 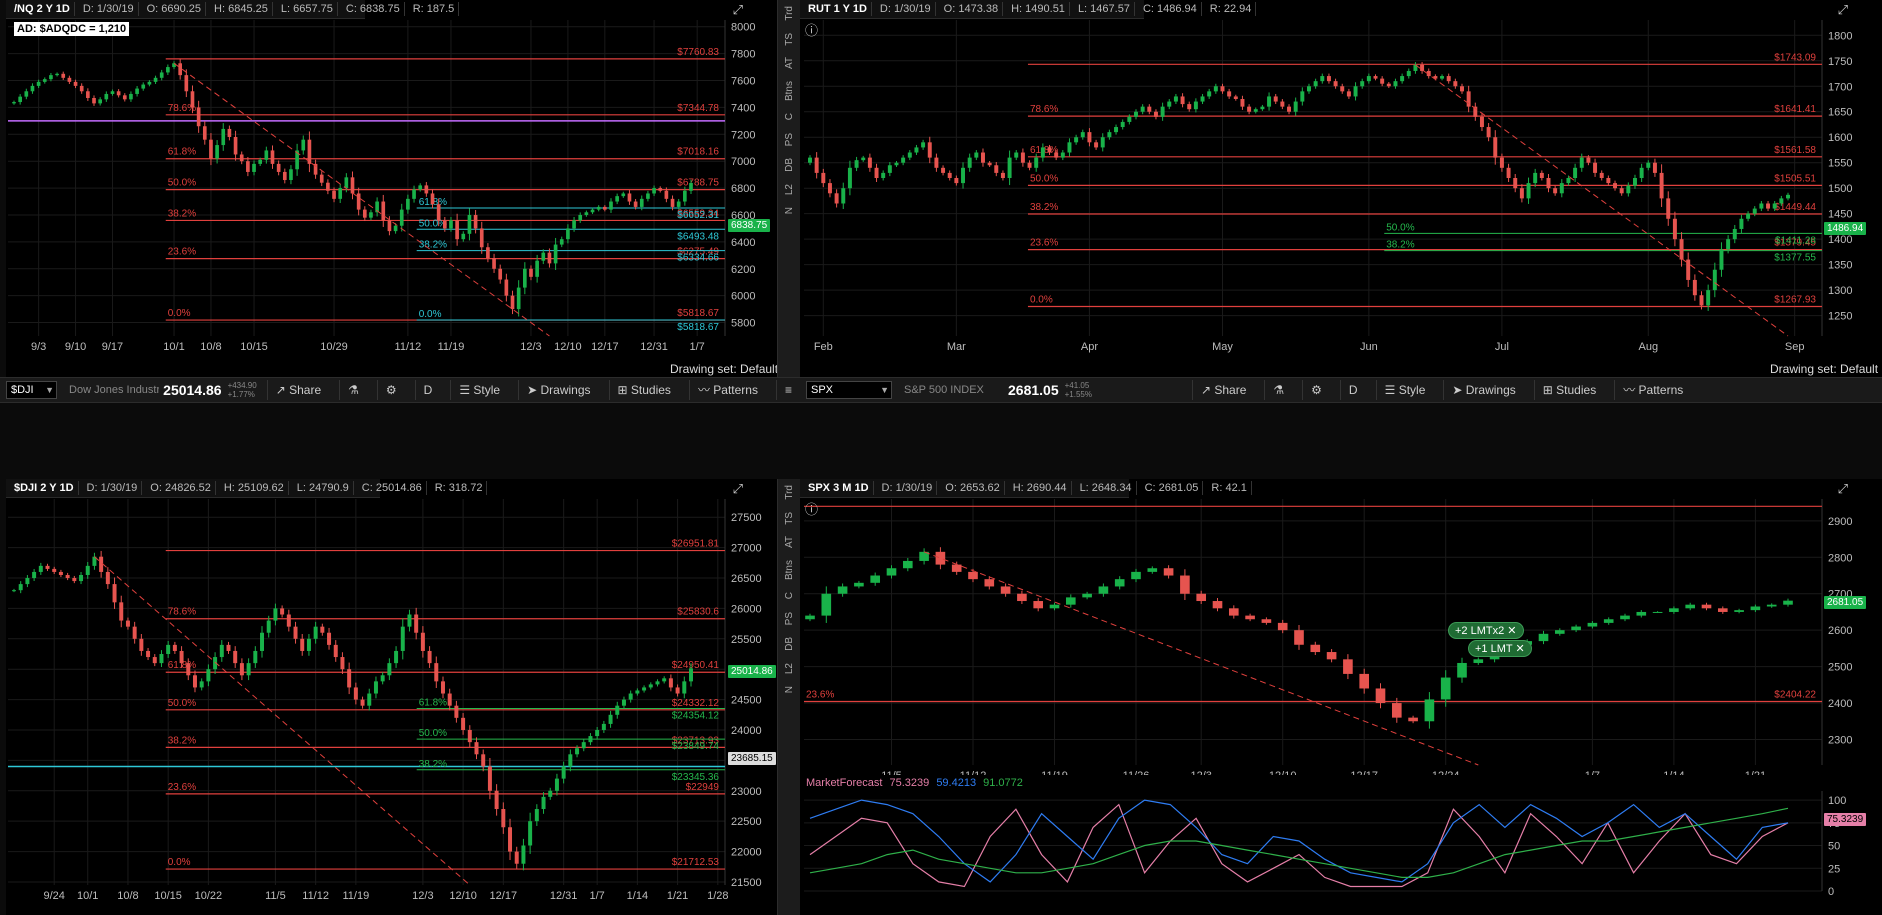 I want to click on fib2-percent-label: 50.0%, so click(x=1400, y=227).